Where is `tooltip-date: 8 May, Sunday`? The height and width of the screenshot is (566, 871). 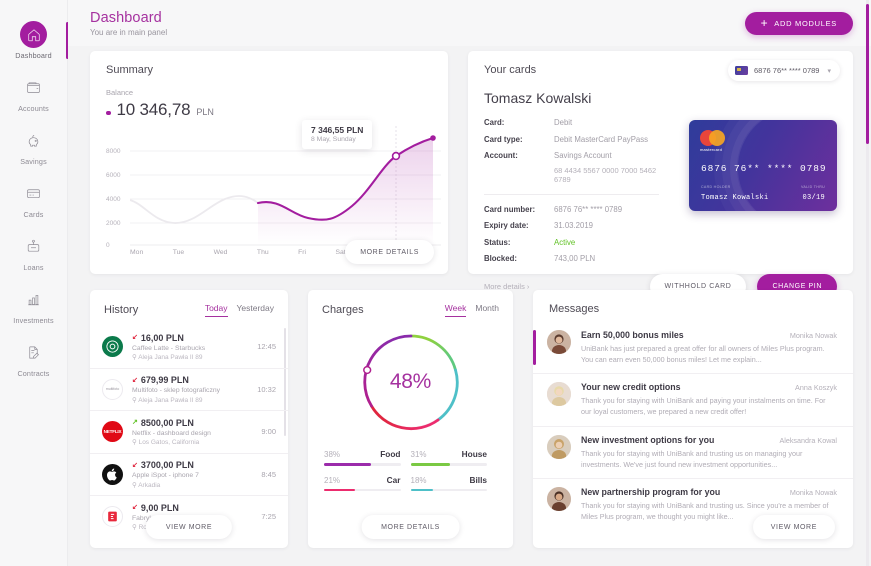 tooltip-date: 8 May, Sunday is located at coordinates (333, 139).